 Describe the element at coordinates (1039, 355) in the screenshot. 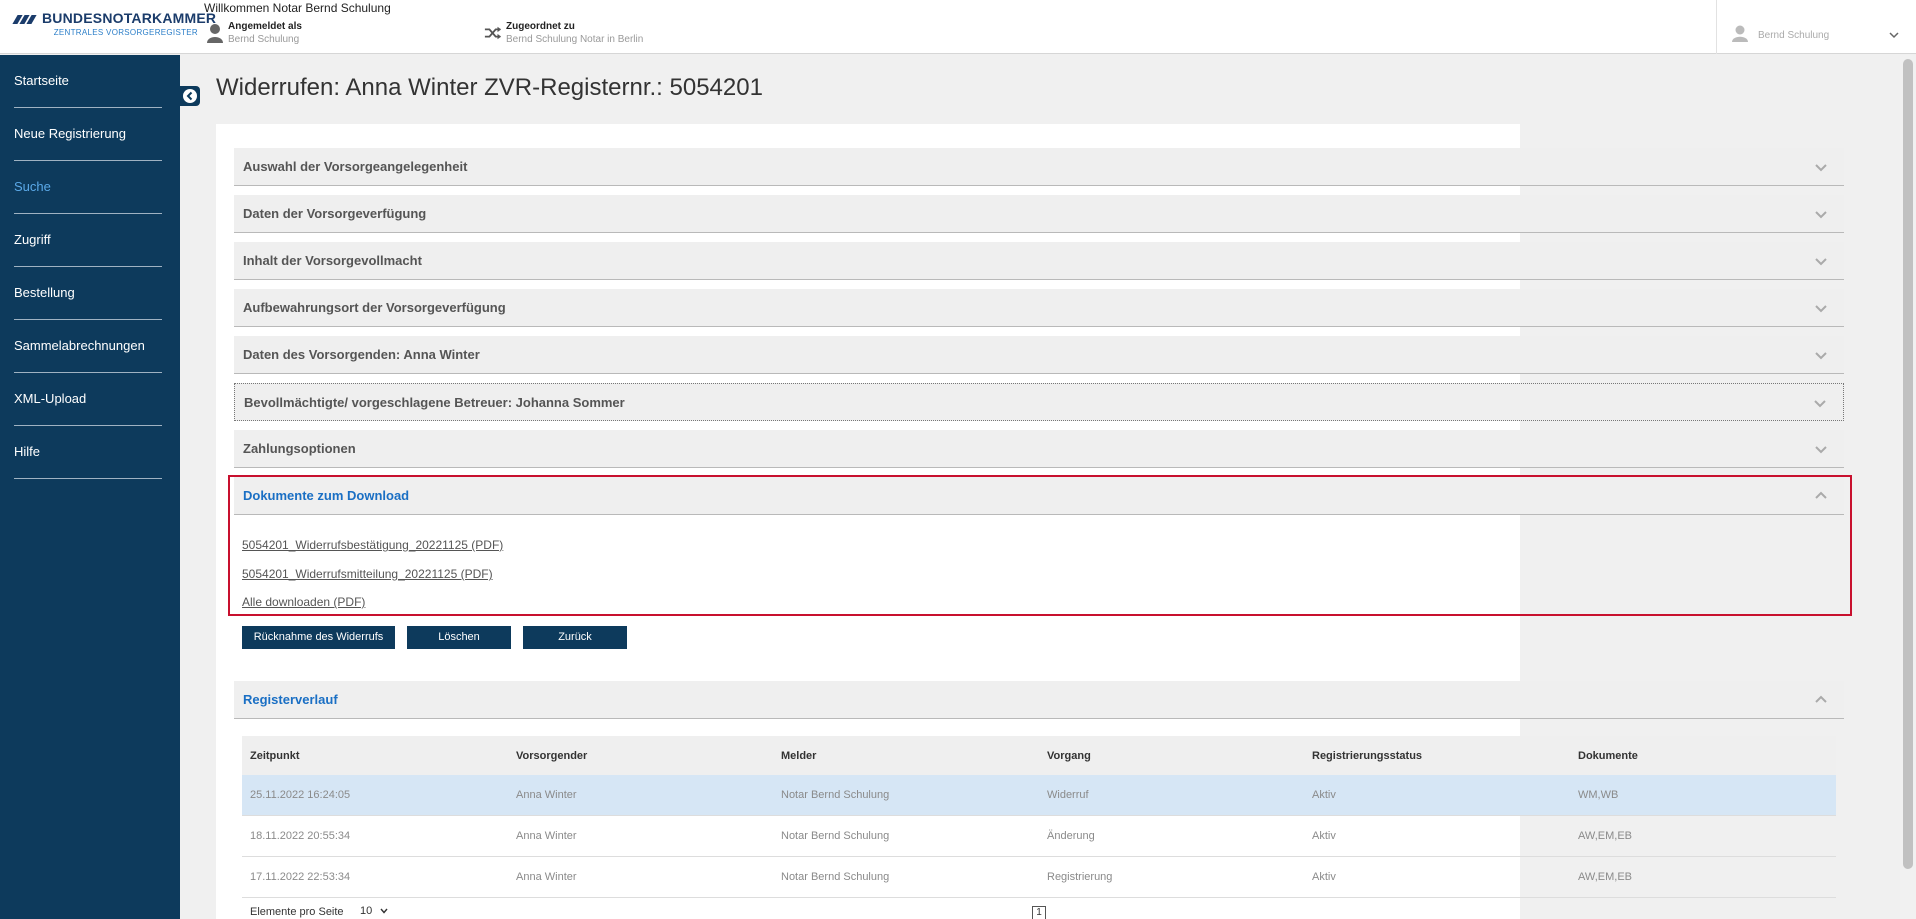

I see `accordion-daten-vorsorgenden: Daten des Vorsorgenden: Anna Winter` at that location.